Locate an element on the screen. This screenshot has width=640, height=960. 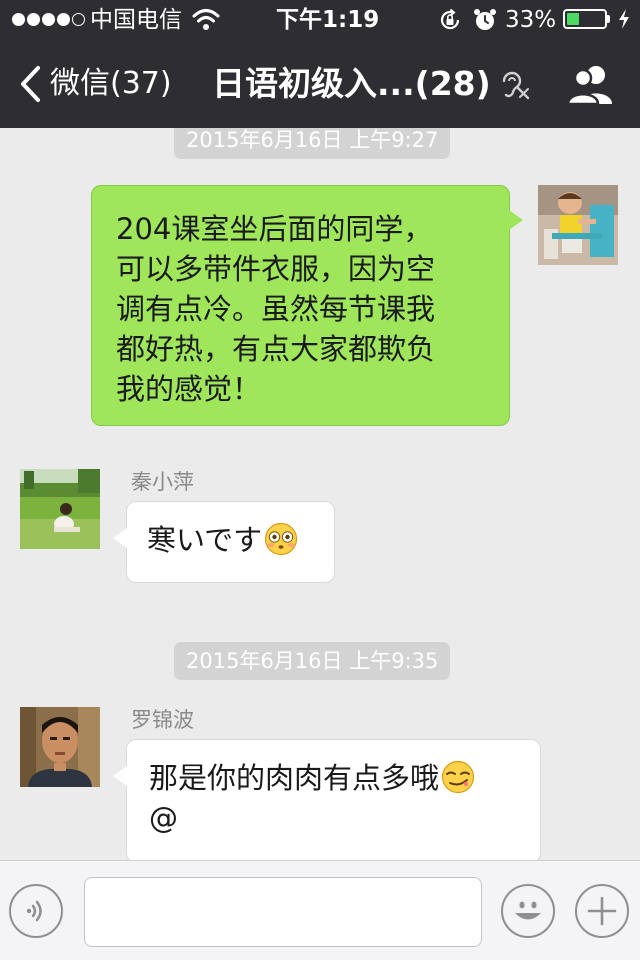
battery-tip is located at coordinates (608, 19).